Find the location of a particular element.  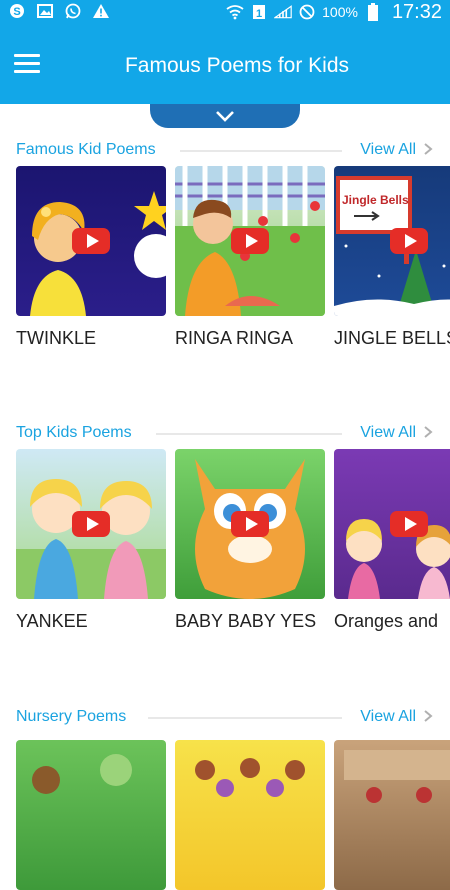

poem-title: YANKEE is located at coordinates (52, 621).